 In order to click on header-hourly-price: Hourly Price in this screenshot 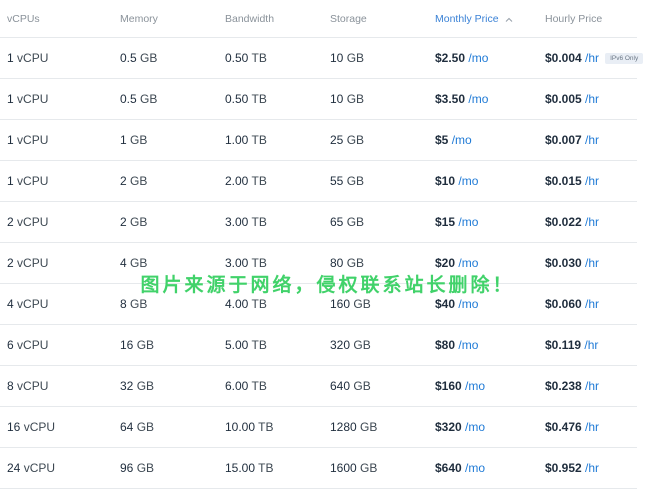, I will do `click(587, 19)`.